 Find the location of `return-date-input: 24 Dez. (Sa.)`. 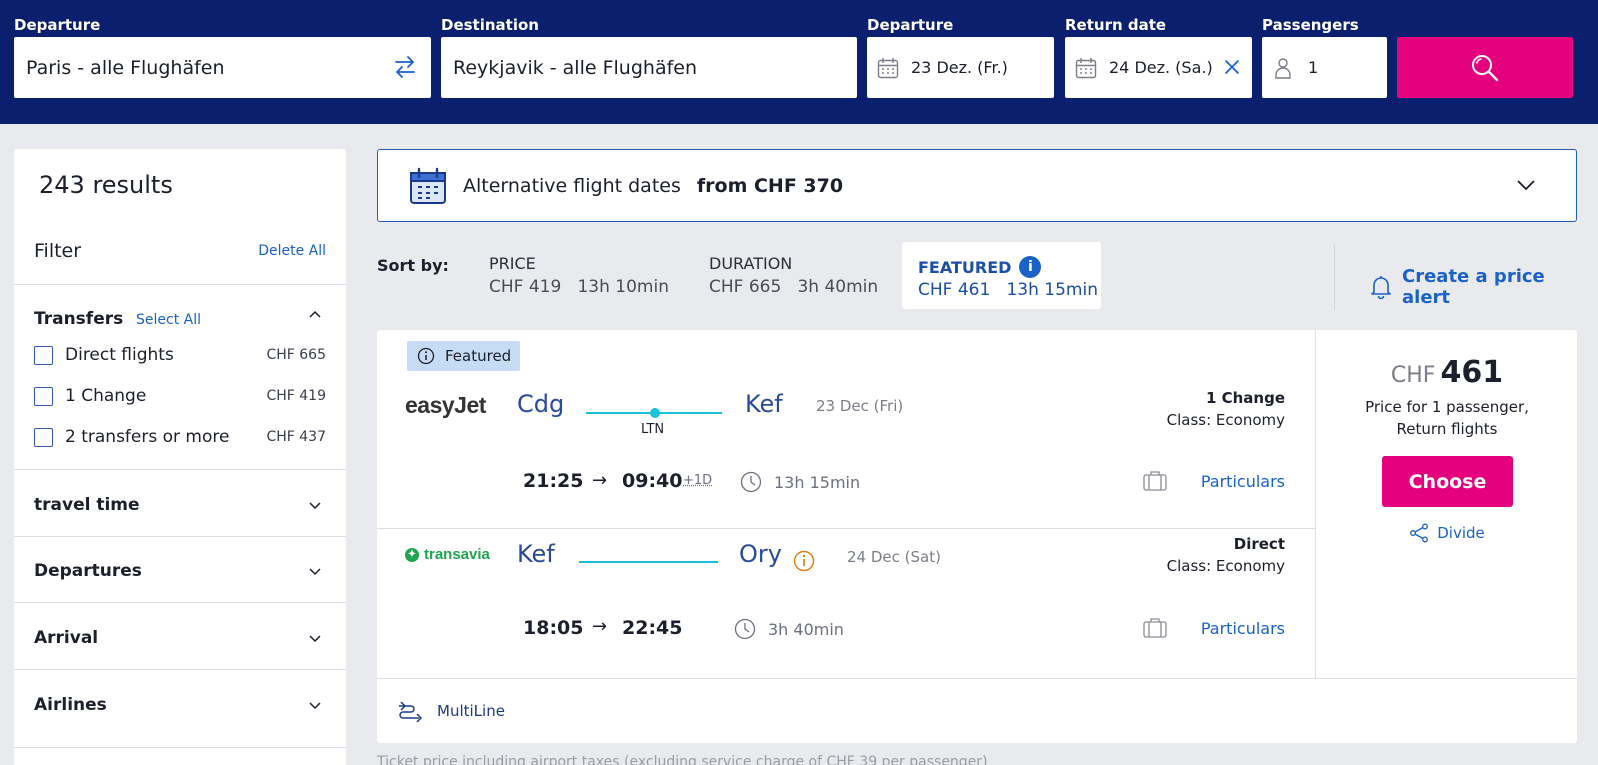

return-date-input: 24 Dez. (Sa.) is located at coordinates (1158, 67).